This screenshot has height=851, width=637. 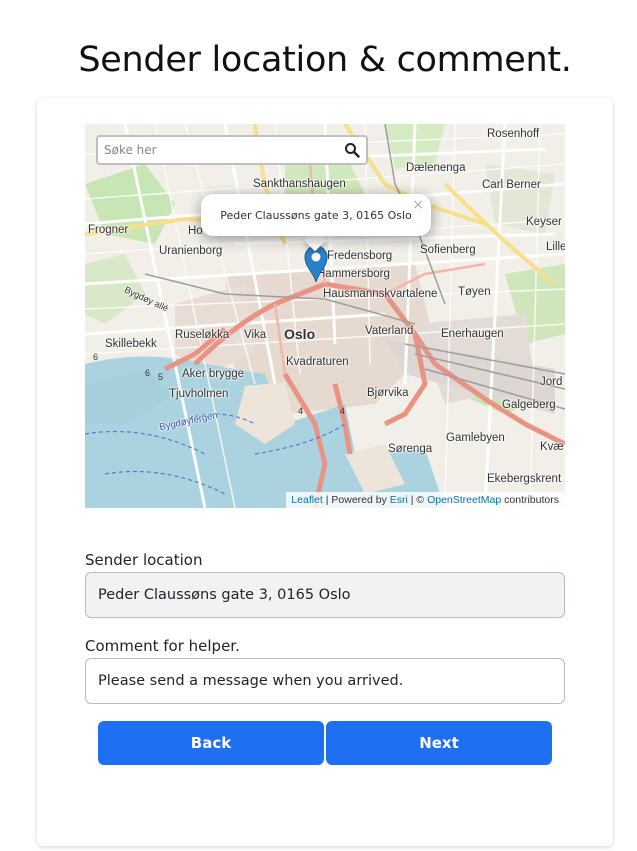 What do you see at coordinates (360, 256) in the screenshot?
I see `map-label: Fredensborg` at bounding box center [360, 256].